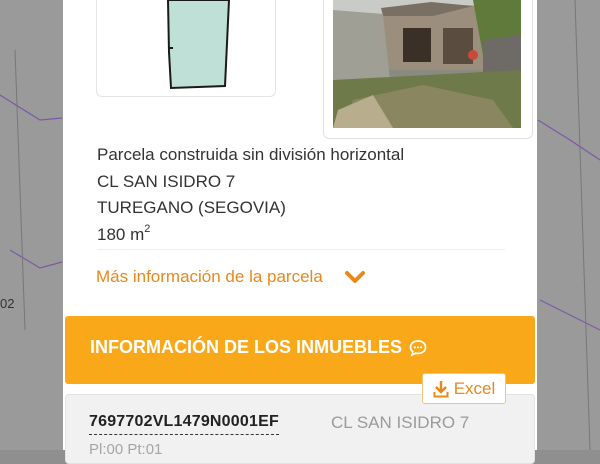  Describe the element at coordinates (246, 347) in the screenshot. I see `inmuebles-title: INFORMACIÓN DE LOS INMUEBLES` at that location.